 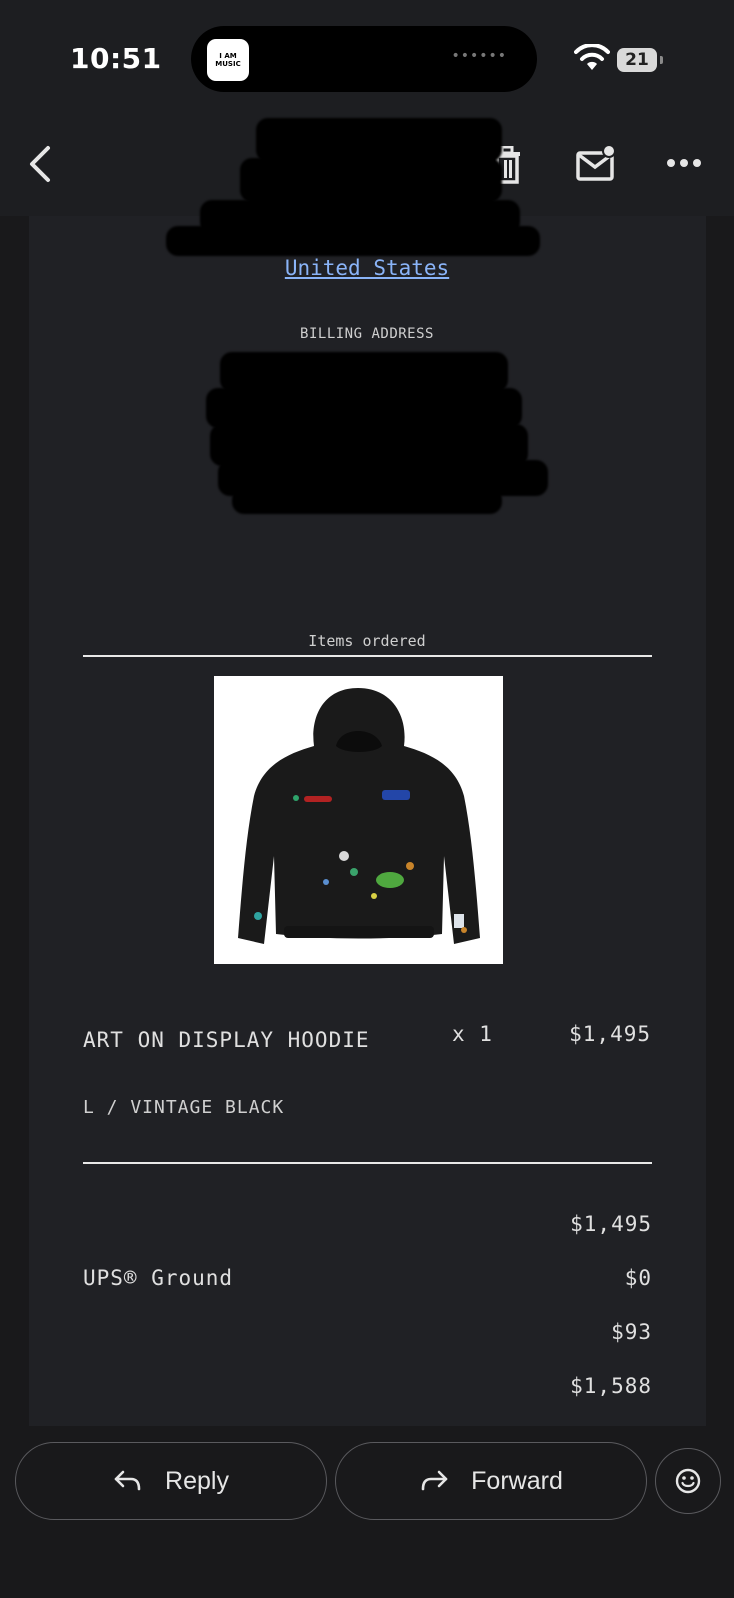 I want to click on forward-button: Forward, so click(x=491, y=1481).